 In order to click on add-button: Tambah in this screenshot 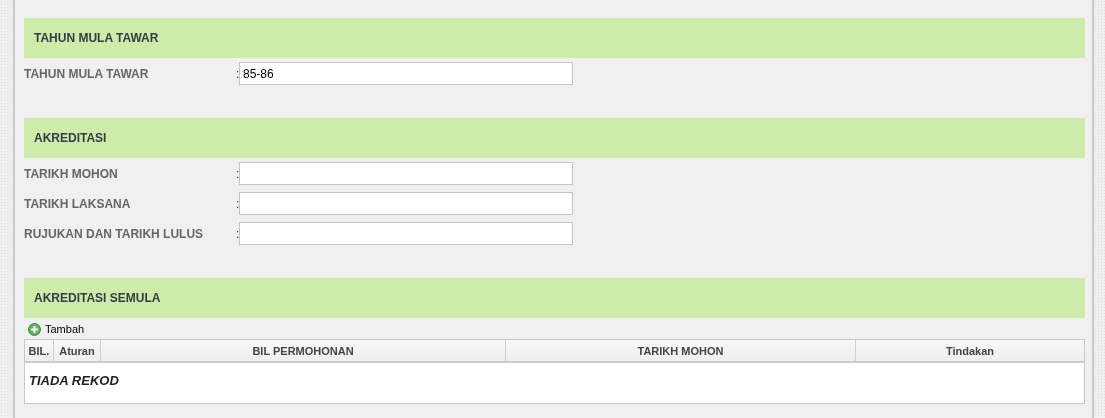, I will do `click(54, 329)`.